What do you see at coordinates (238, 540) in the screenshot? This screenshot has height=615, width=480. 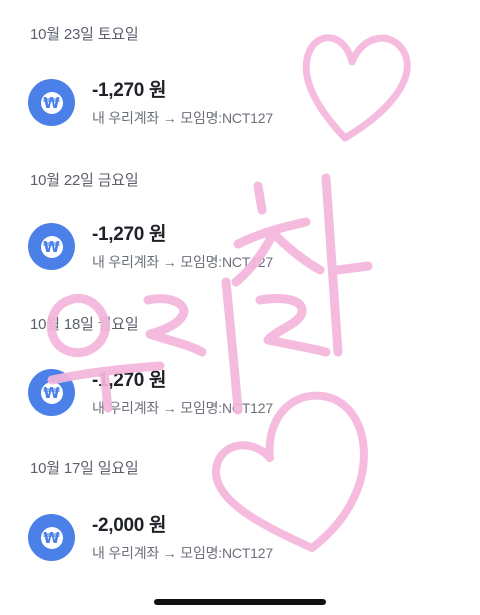 I see `transaction-item: ₩ -2,000 원 내 우리계좌 → 모임명:NCT127` at bounding box center [238, 540].